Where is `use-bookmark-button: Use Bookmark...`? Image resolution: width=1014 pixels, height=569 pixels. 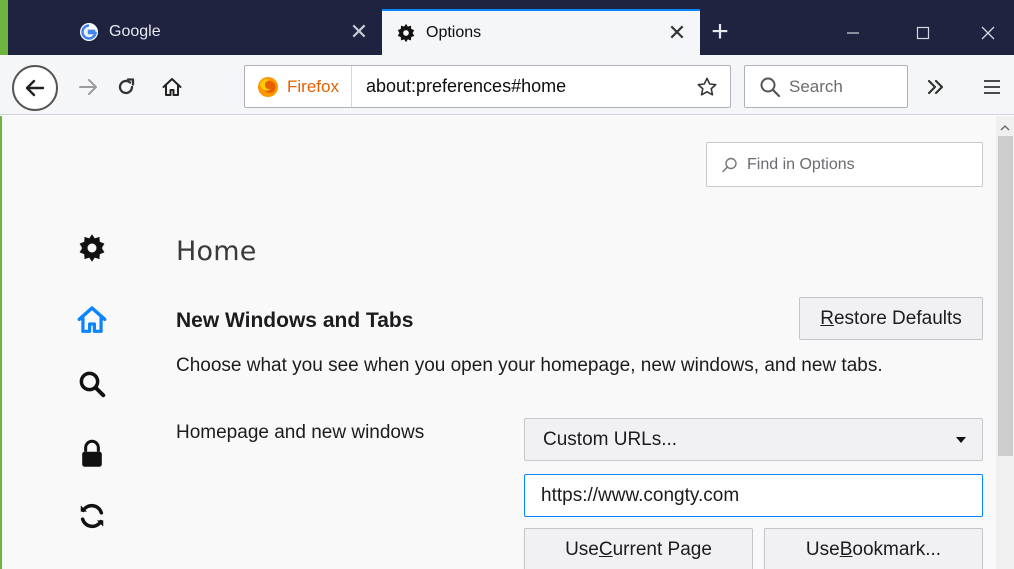 use-bookmark-button: Use Bookmark... is located at coordinates (873, 548).